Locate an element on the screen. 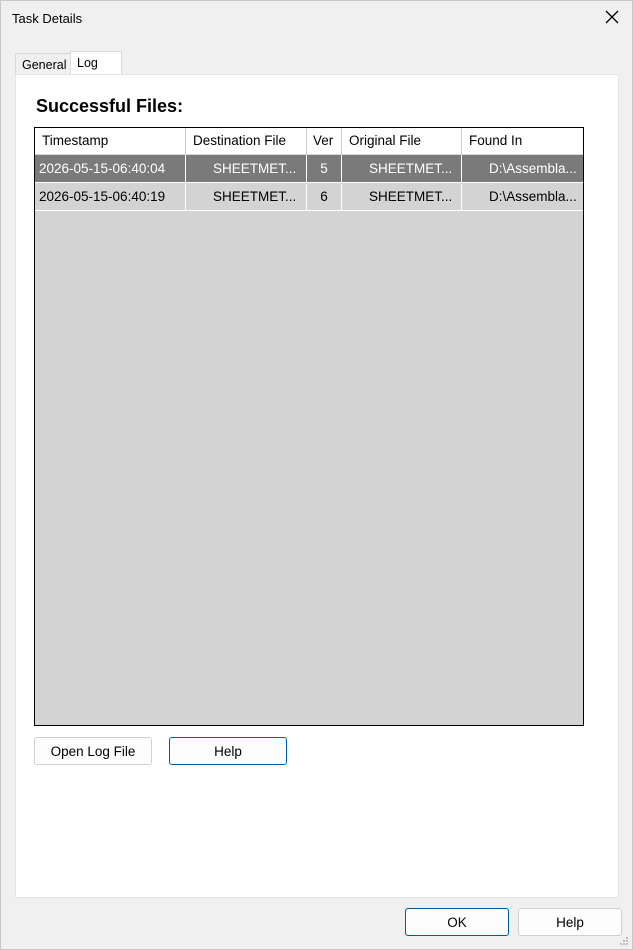 The image size is (633, 950). column-header-found-in: Found In is located at coordinates (522, 141).